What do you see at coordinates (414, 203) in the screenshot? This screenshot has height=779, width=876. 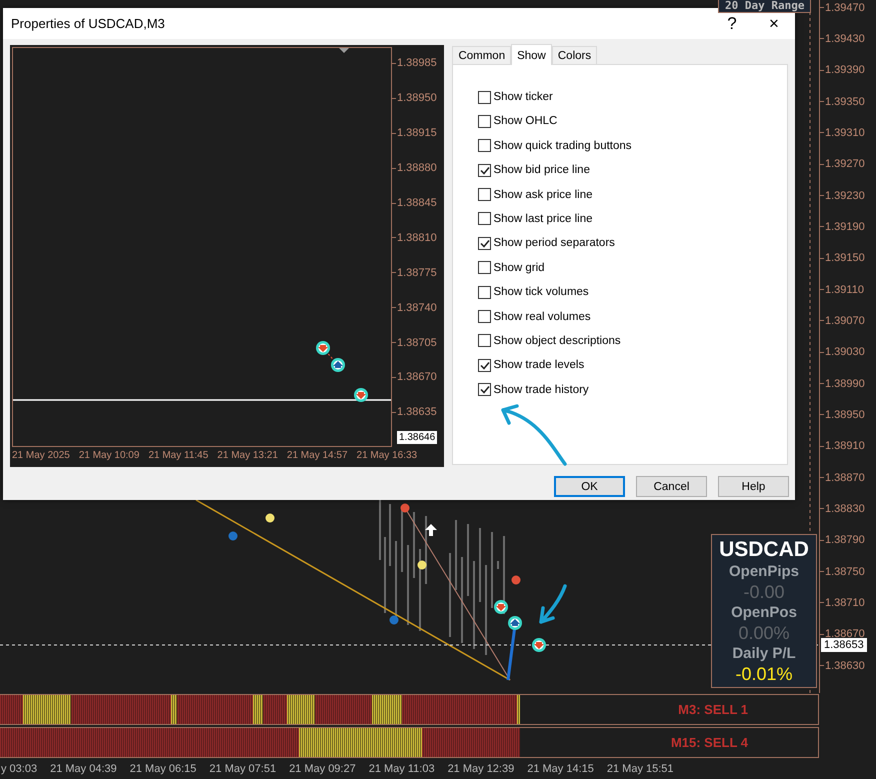 I see `price-label: 1.38845` at bounding box center [414, 203].